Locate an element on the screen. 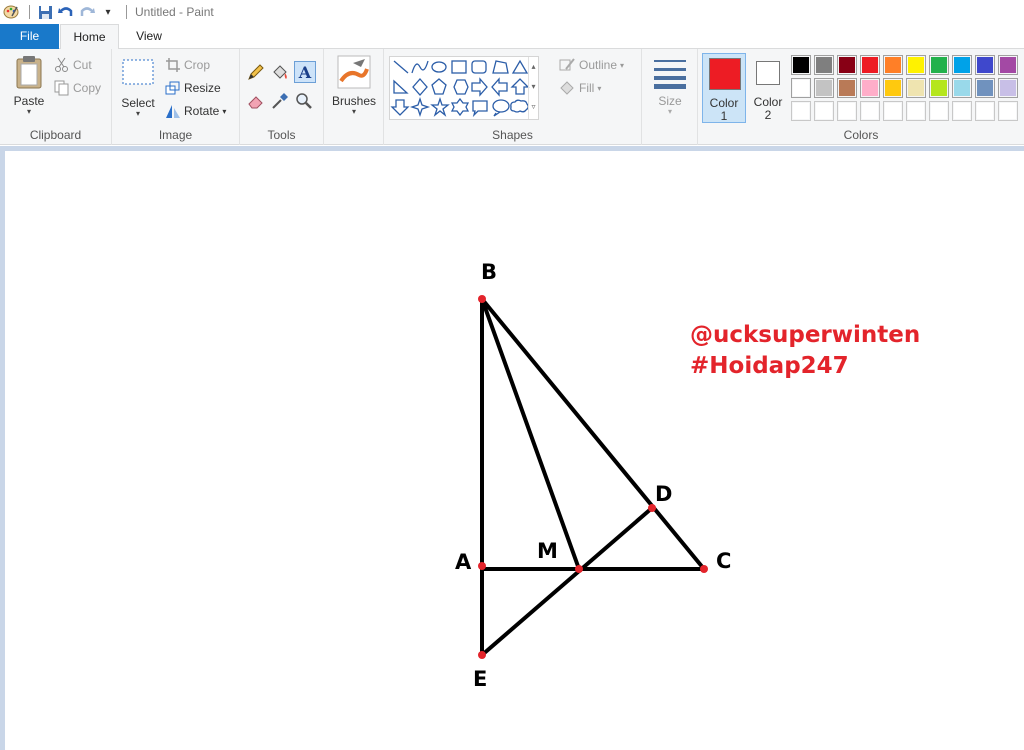 Image resolution: width=1024 pixels, height=750 pixels. rotate-button: Rotate ▾ is located at coordinates (195, 111).